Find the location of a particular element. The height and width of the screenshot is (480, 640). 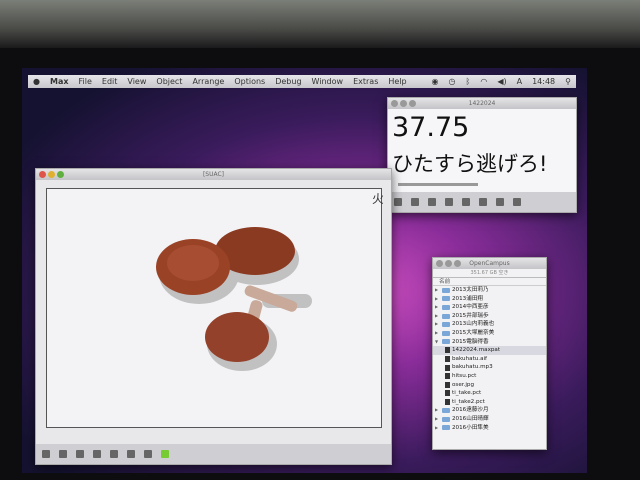

title-bar: OpenCampus is located at coordinates (489, 263).